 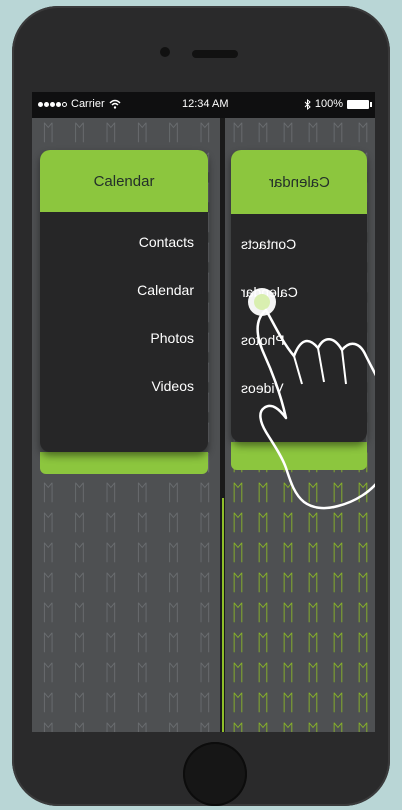 I want to click on menu-header: Calendar, so click(x=124, y=181).